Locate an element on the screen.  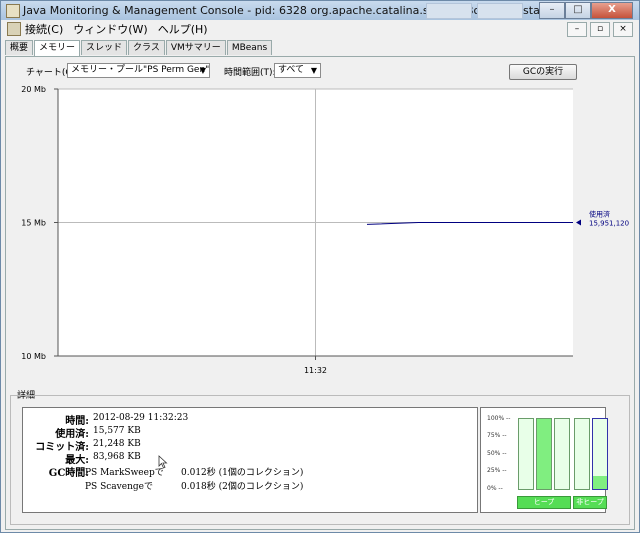
inner-close-button: × is located at coordinates (623, 29).